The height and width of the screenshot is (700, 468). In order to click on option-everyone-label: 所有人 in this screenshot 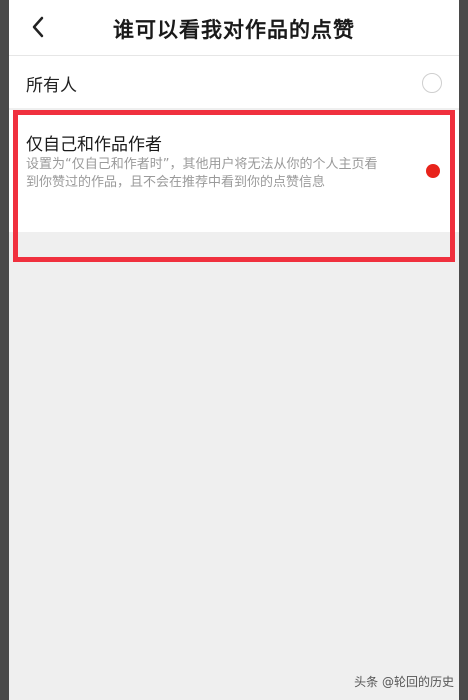, I will do `click(51, 86)`.